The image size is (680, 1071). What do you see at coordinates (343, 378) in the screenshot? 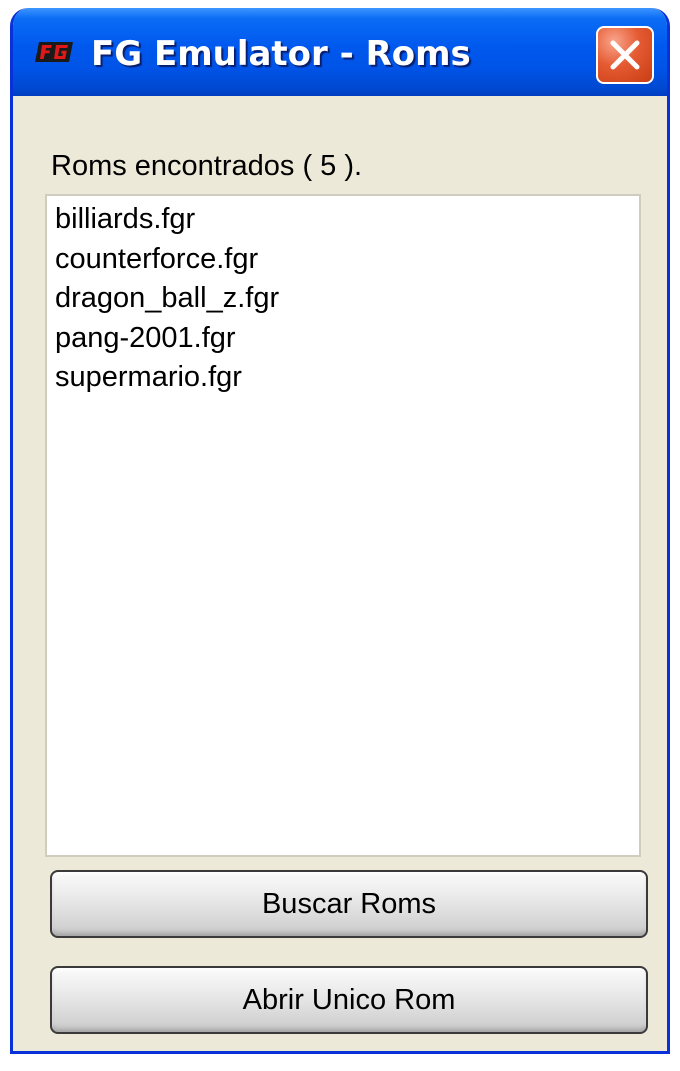
I see `list-item: supermario.fgr` at bounding box center [343, 378].